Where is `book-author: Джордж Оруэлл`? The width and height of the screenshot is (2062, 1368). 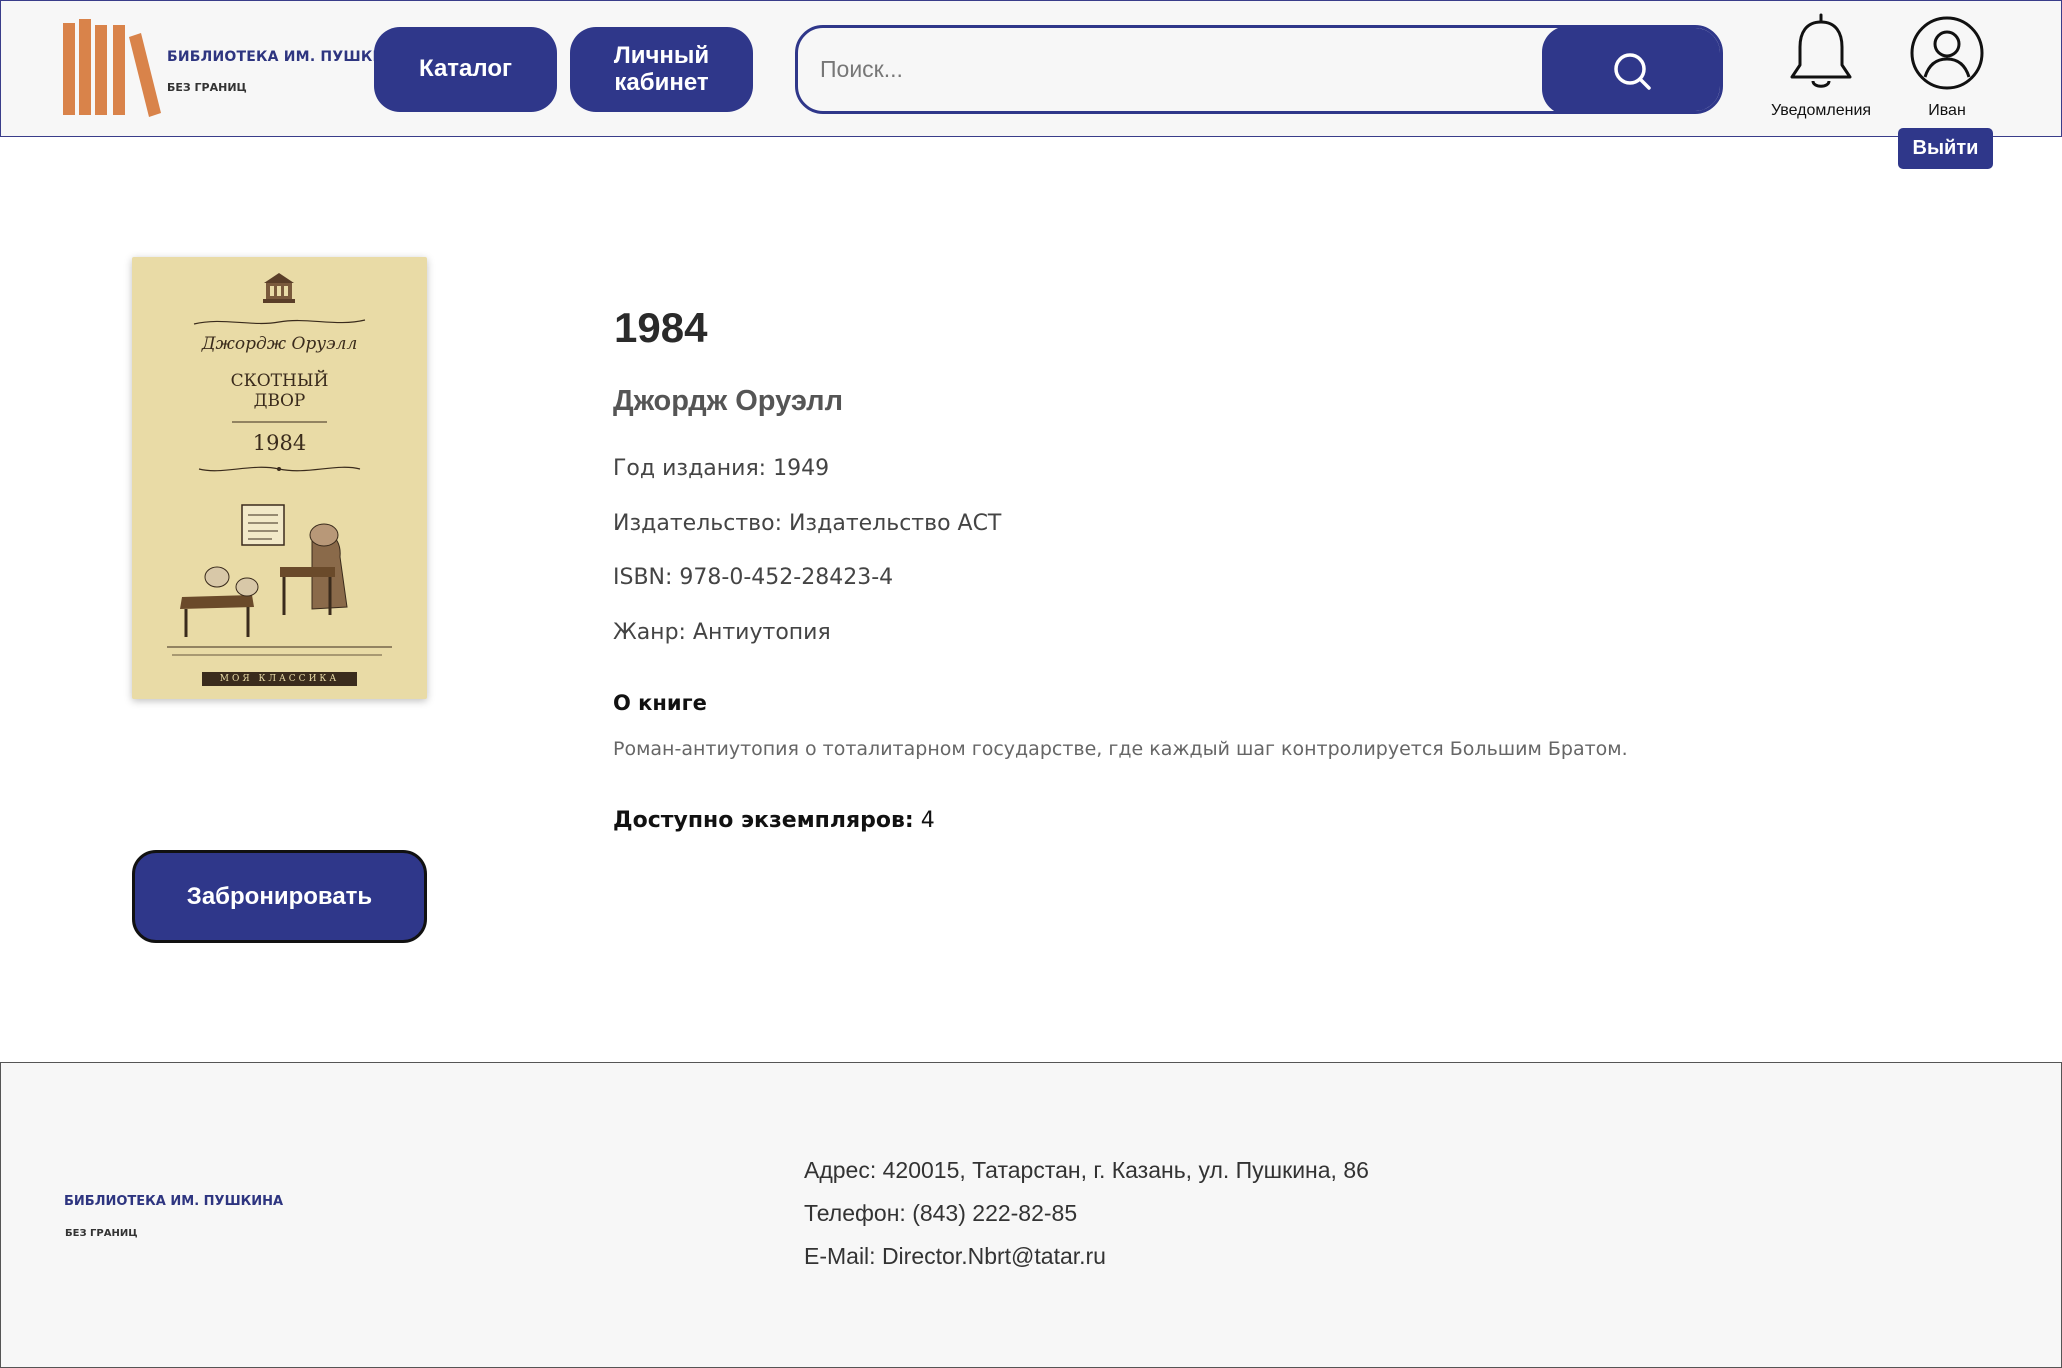 book-author: Джордж Оруэлл is located at coordinates (728, 401).